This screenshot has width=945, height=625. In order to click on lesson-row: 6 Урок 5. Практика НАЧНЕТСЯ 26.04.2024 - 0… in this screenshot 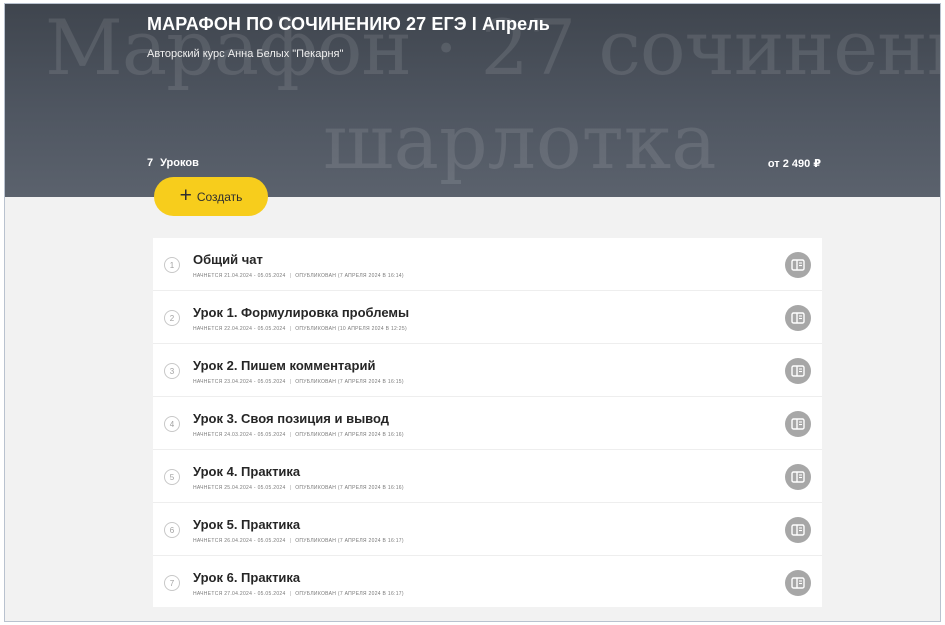, I will do `click(487, 529)`.